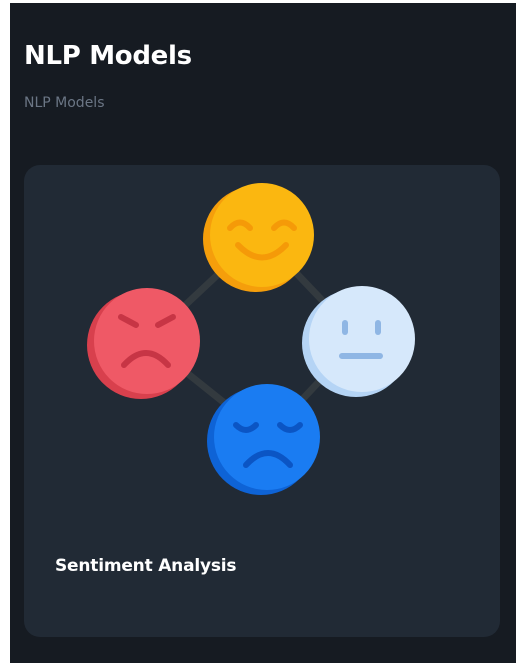 The height and width of the screenshot is (665, 516). Describe the element at coordinates (146, 566) in the screenshot. I see `card-title: Sentiment Analysis` at that location.